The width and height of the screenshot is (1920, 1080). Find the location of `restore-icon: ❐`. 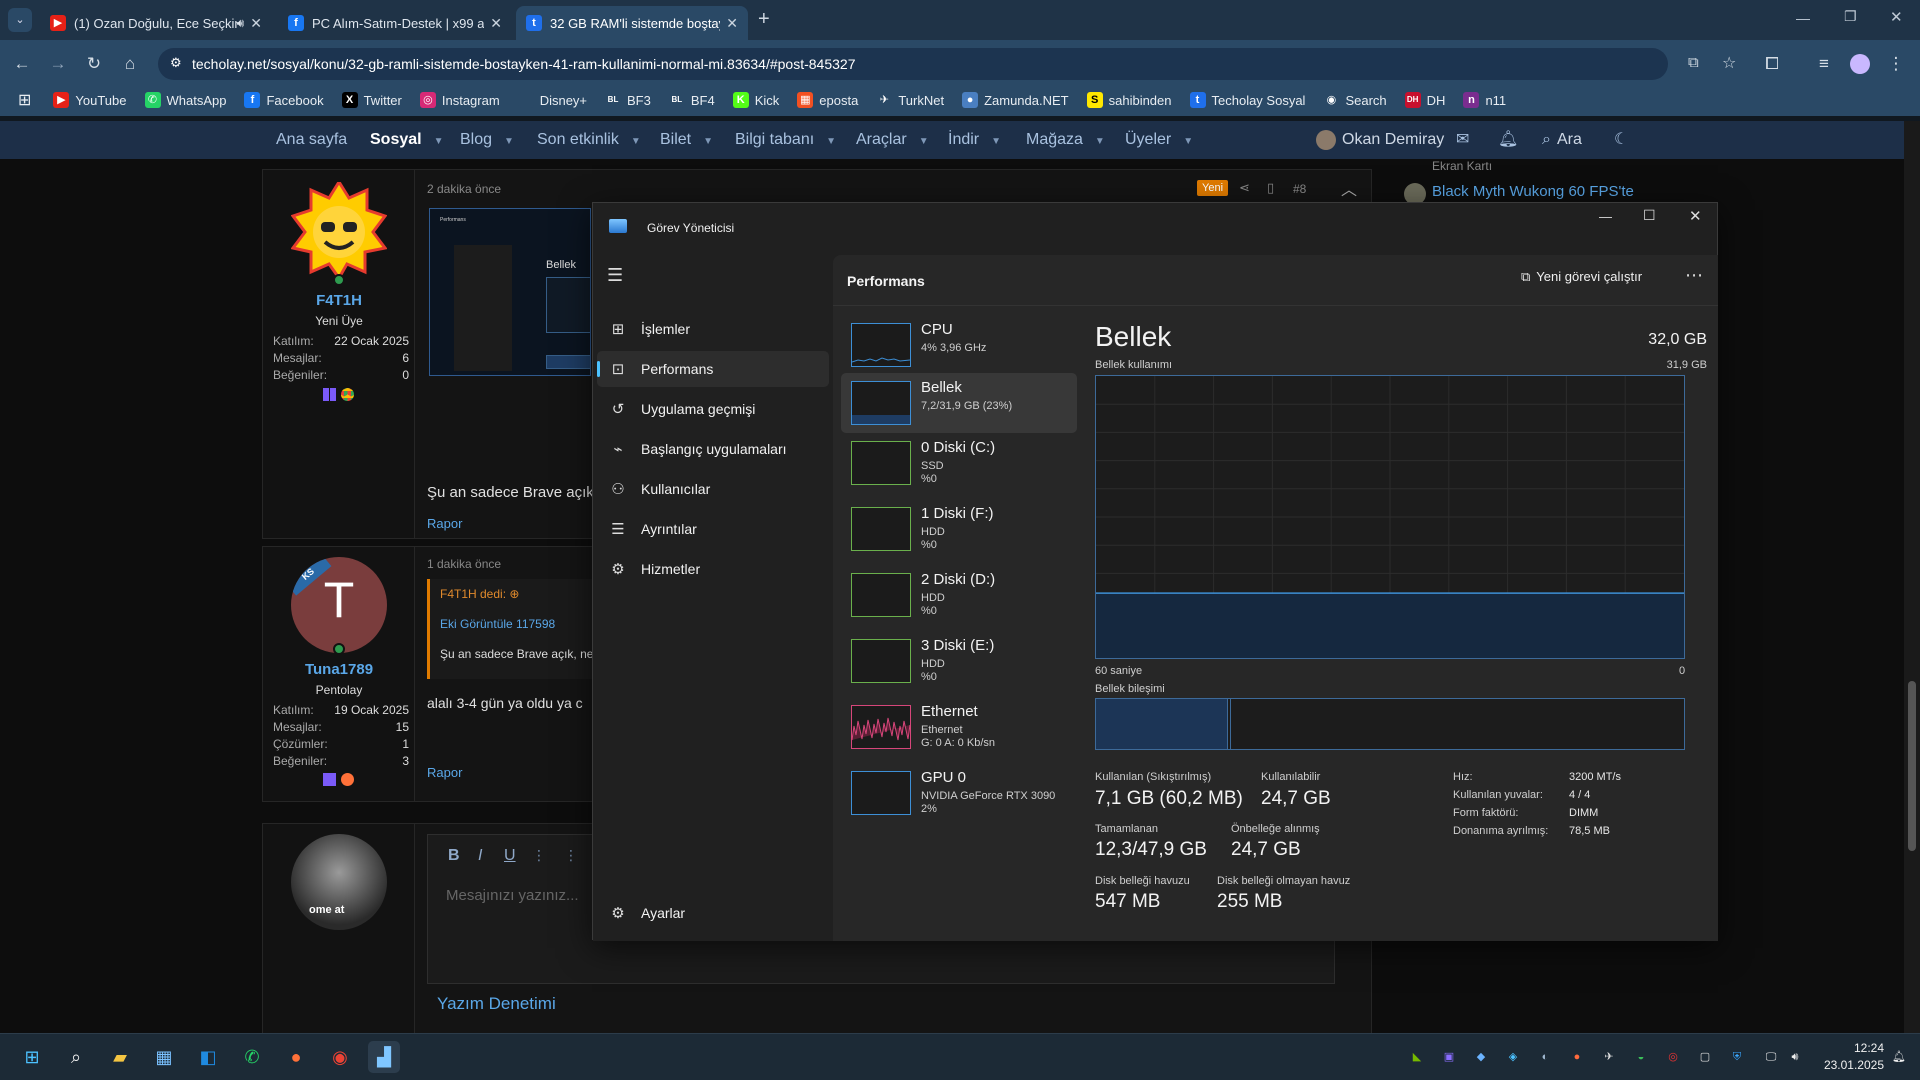

restore-icon: ❐ is located at coordinates (1850, 16).